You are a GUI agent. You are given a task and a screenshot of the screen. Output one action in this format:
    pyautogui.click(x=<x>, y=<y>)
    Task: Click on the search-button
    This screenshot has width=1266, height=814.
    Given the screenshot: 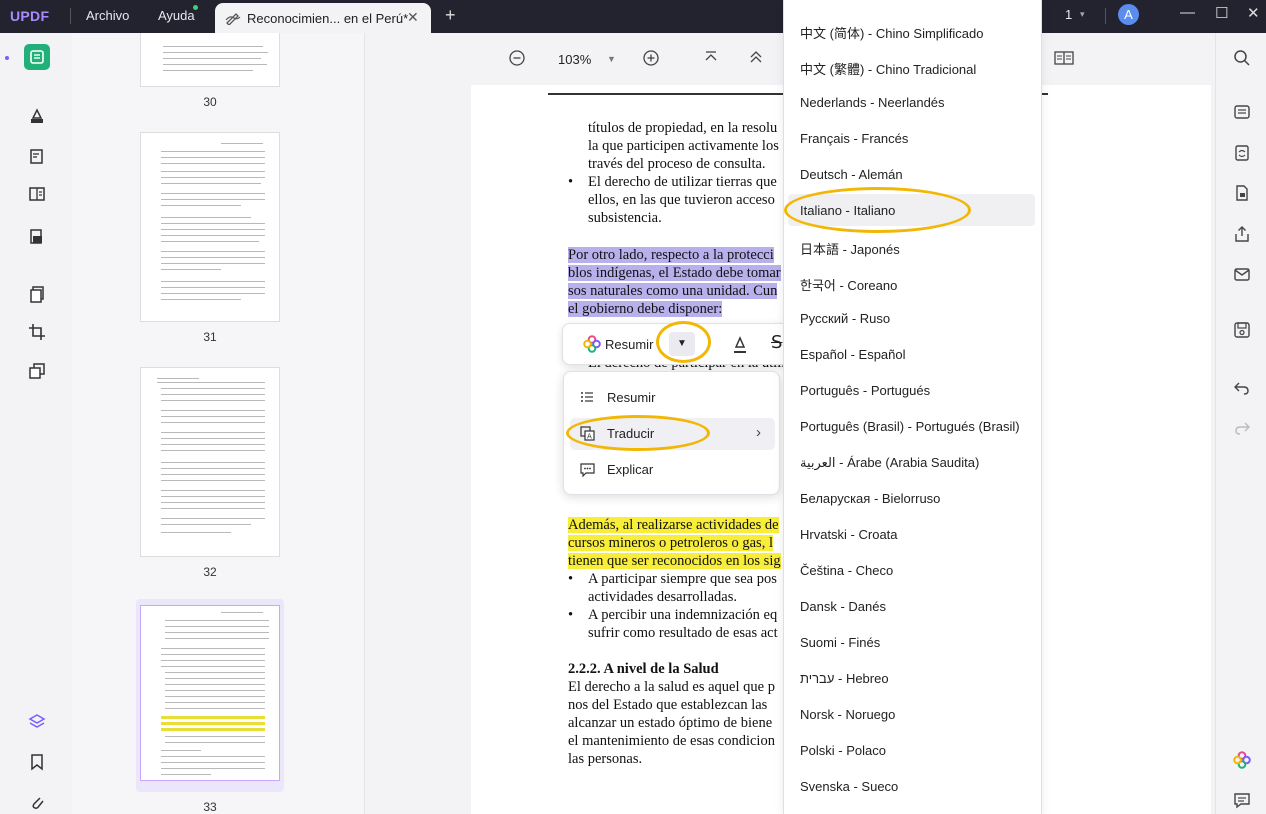 What is the action you would take?
    pyautogui.click(x=1242, y=60)
    